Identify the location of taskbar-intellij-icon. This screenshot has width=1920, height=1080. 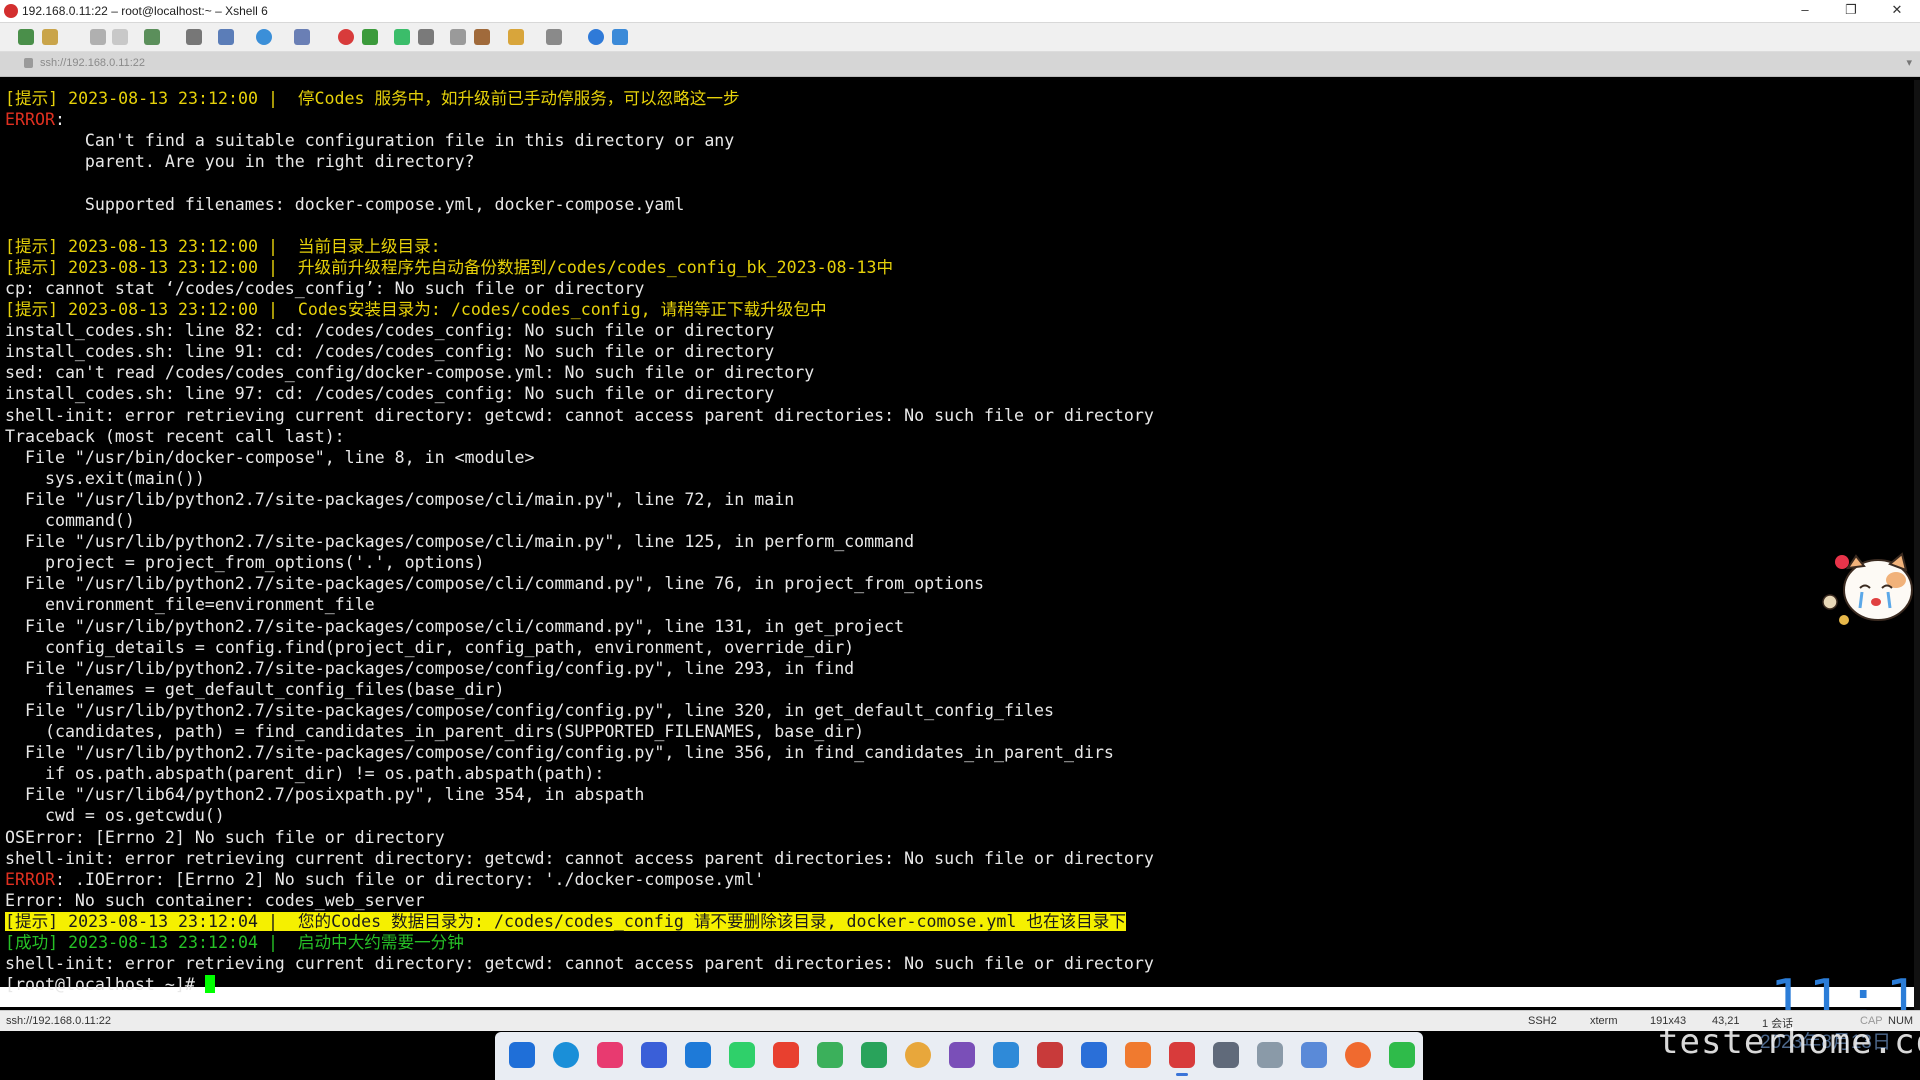
(610, 1055).